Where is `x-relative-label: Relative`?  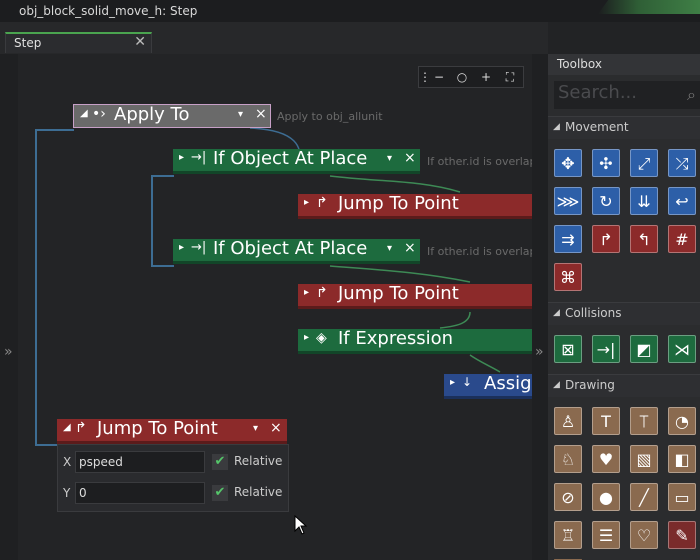
x-relative-label: Relative is located at coordinates (258, 461).